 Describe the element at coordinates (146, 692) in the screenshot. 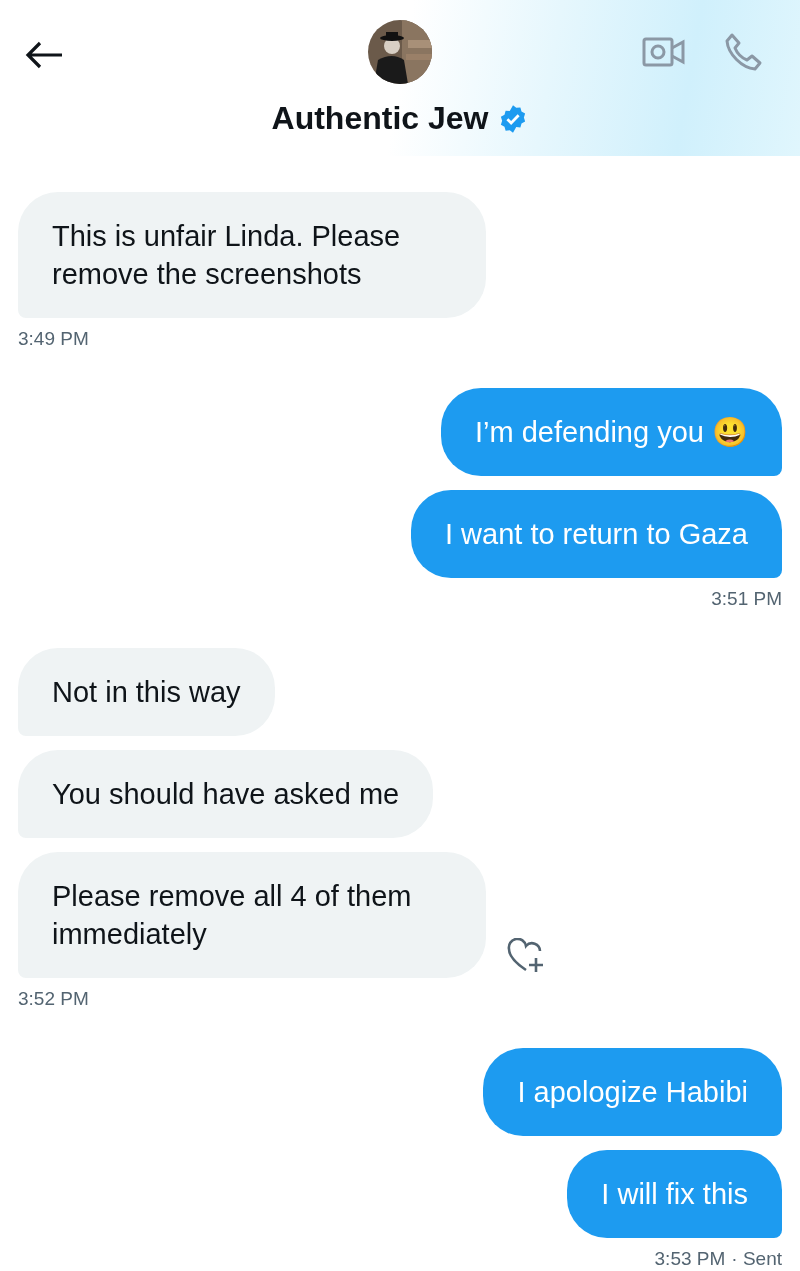

I see `received-message: Not in this way` at that location.